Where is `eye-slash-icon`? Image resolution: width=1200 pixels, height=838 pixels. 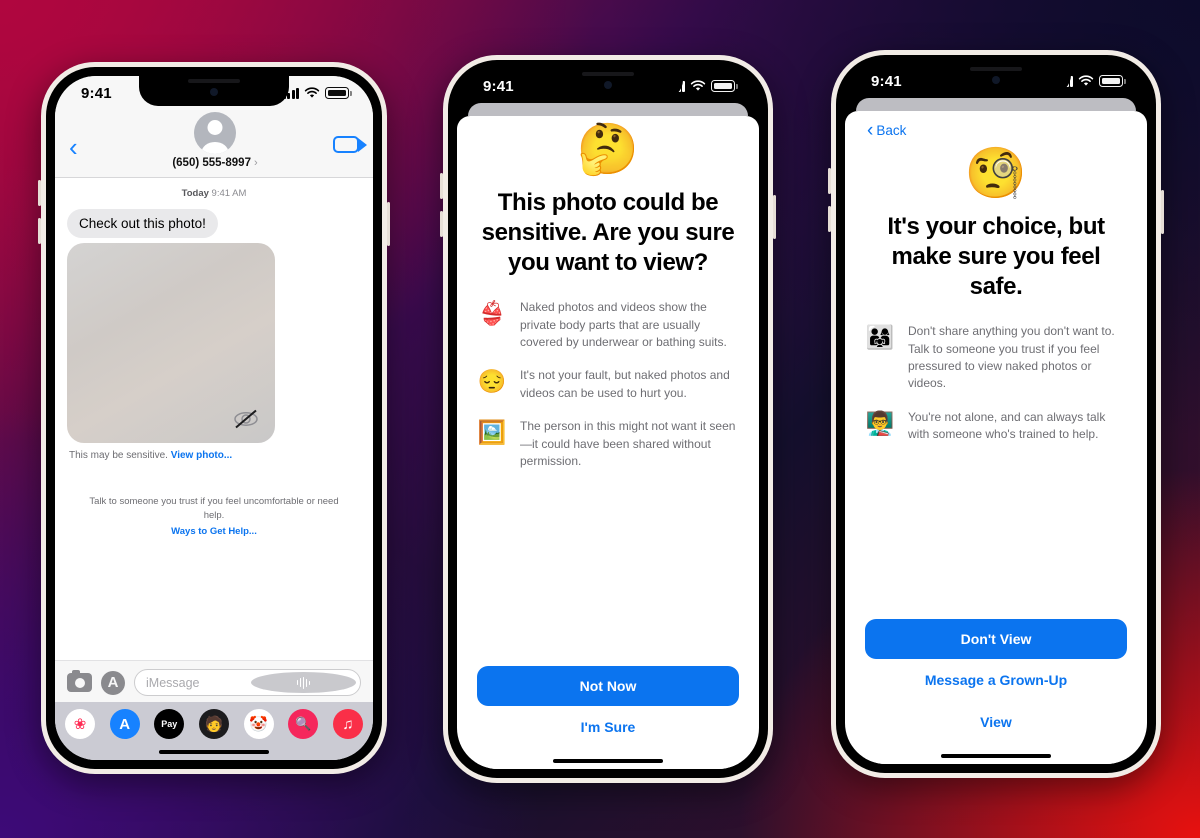
eye-slash-icon is located at coordinates (246, 419).